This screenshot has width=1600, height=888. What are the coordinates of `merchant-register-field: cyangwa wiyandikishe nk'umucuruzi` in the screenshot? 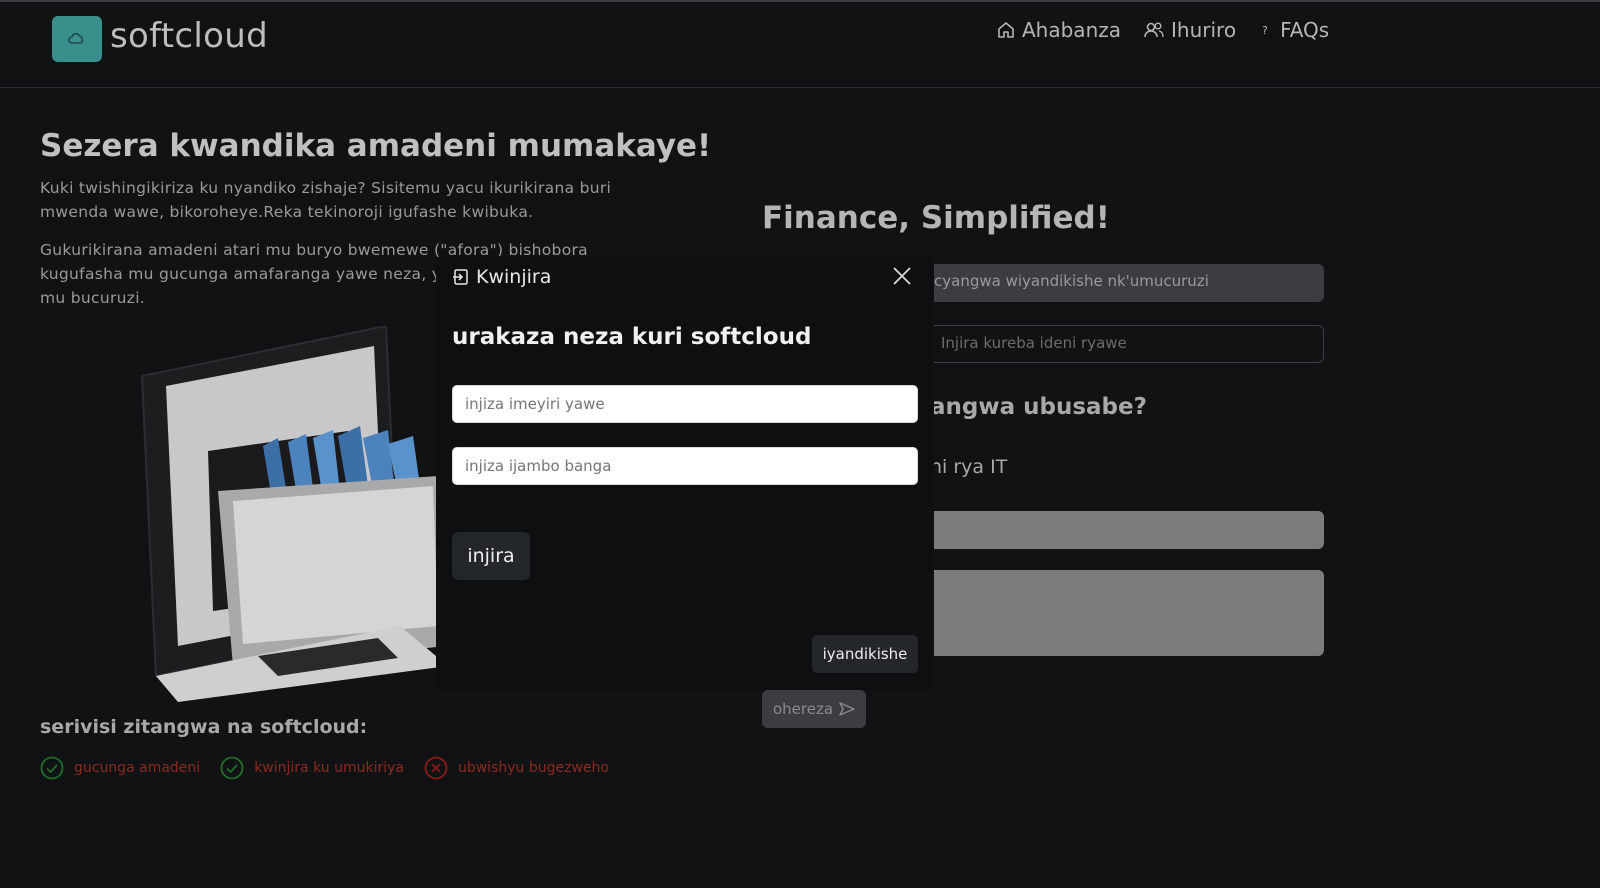 It's located at (1122, 283).